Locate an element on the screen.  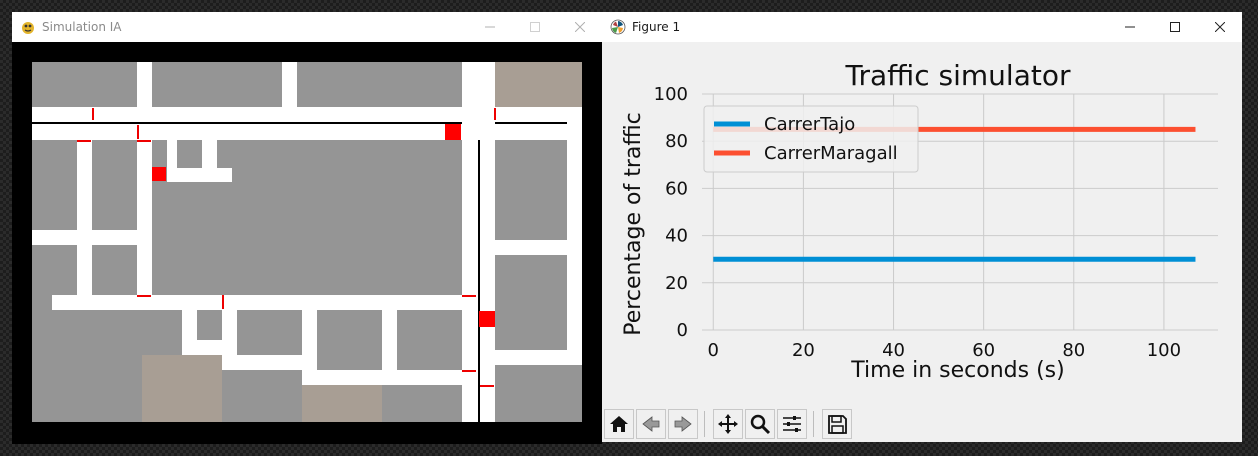
configure-subplots-button is located at coordinates (792, 424).